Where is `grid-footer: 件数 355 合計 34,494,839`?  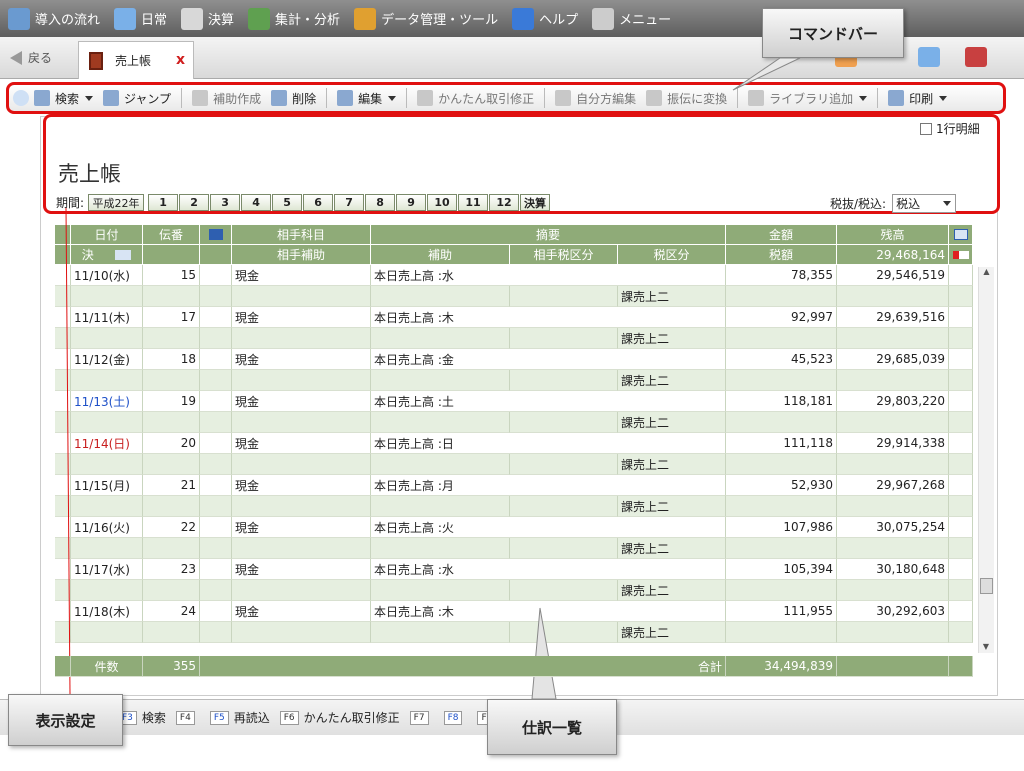 grid-footer: 件数 355 合計 34,494,839 is located at coordinates (516, 666).